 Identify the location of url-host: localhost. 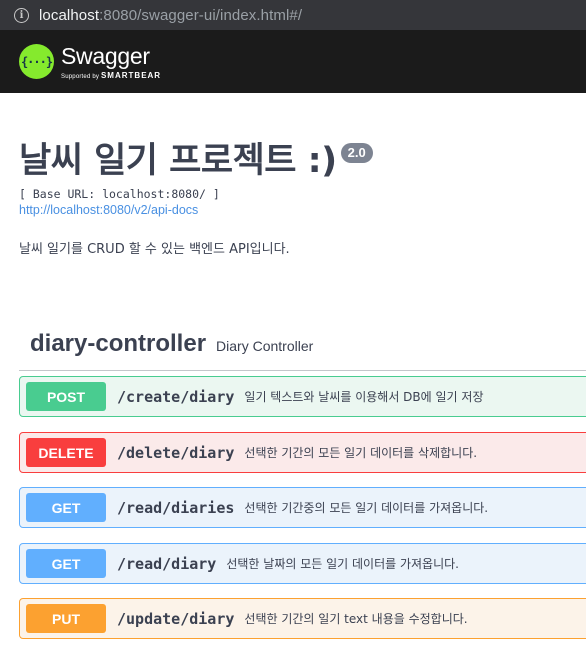
(69, 15).